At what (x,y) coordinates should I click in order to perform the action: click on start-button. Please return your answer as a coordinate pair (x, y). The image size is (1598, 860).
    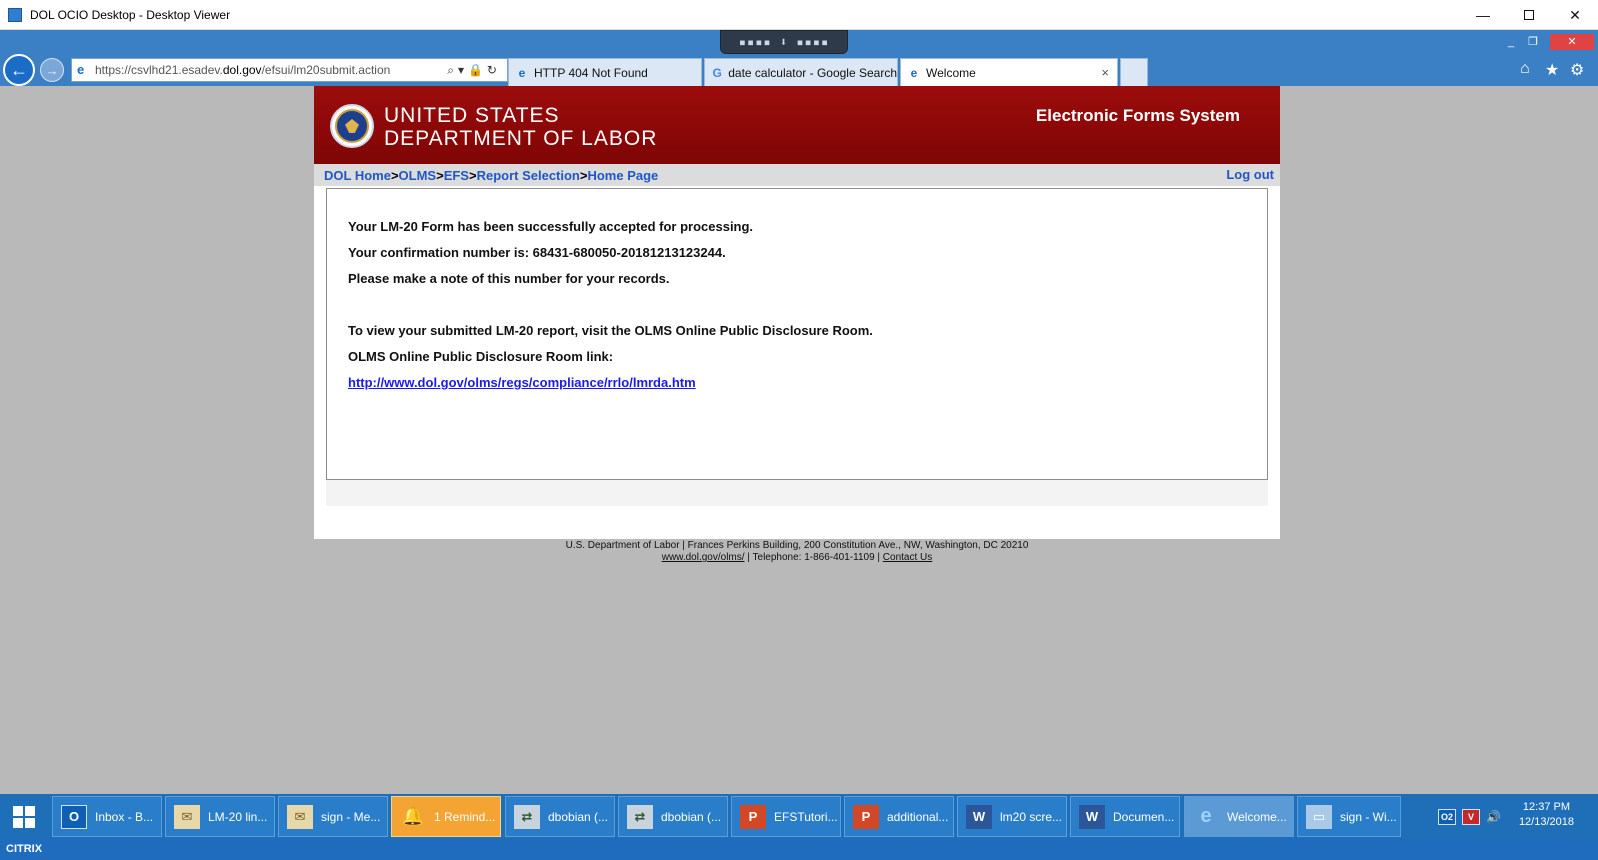
    Looking at the image, I should click on (24, 816).